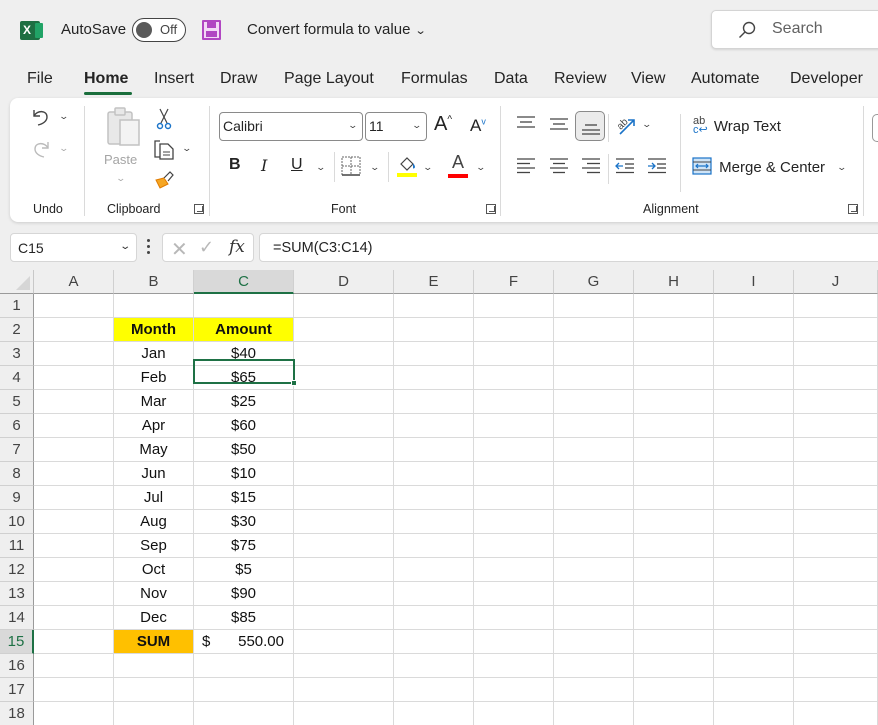  Describe the element at coordinates (674, 666) in the screenshot. I see `cell-h16` at that location.